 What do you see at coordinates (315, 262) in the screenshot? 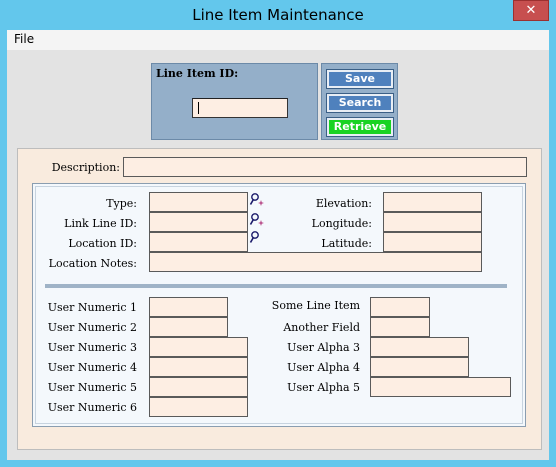
I see `location-notes-input` at bounding box center [315, 262].